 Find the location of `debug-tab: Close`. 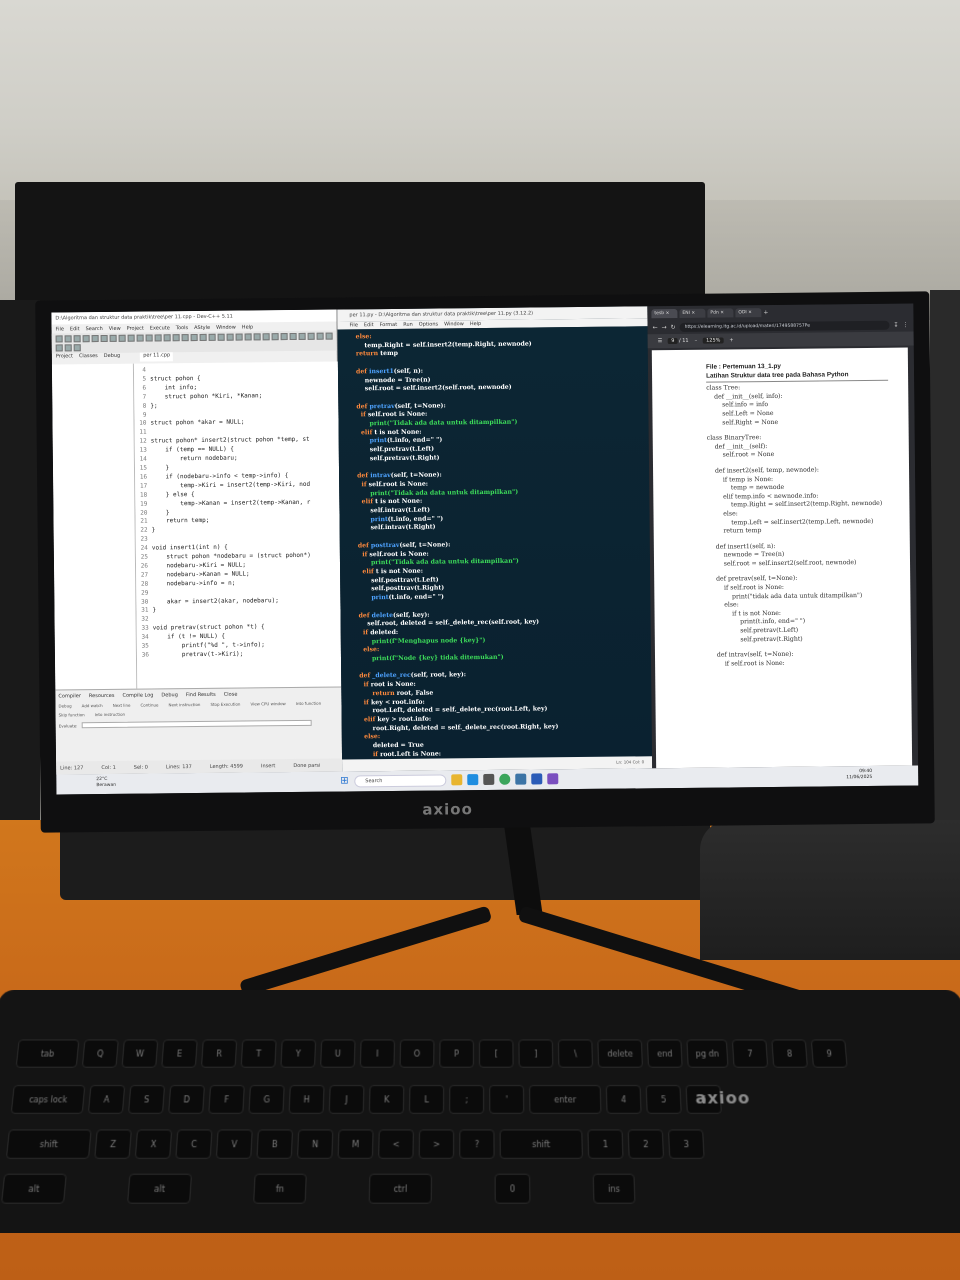

debug-tab: Close is located at coordinates (231, 695).